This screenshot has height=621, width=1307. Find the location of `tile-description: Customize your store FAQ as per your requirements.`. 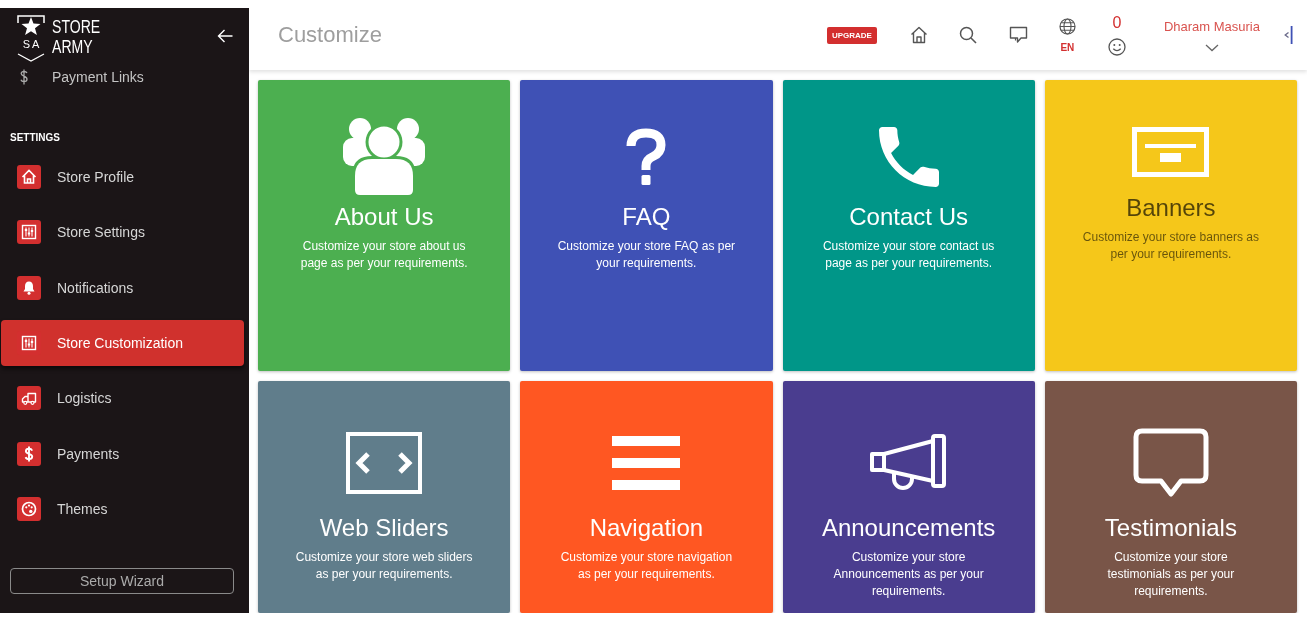

tile-description: Customize your store FAQ as per your requirements. is located at coordinates (646, 255).